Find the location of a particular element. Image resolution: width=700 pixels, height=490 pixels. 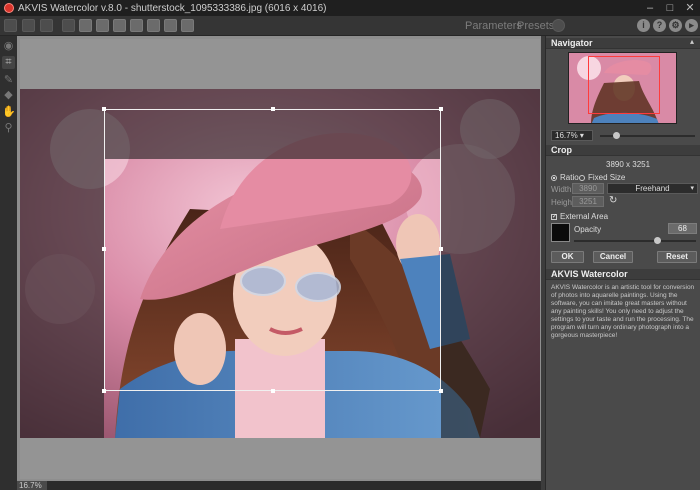

collapse-icon: ▴ is located at coordinates (692, 41).